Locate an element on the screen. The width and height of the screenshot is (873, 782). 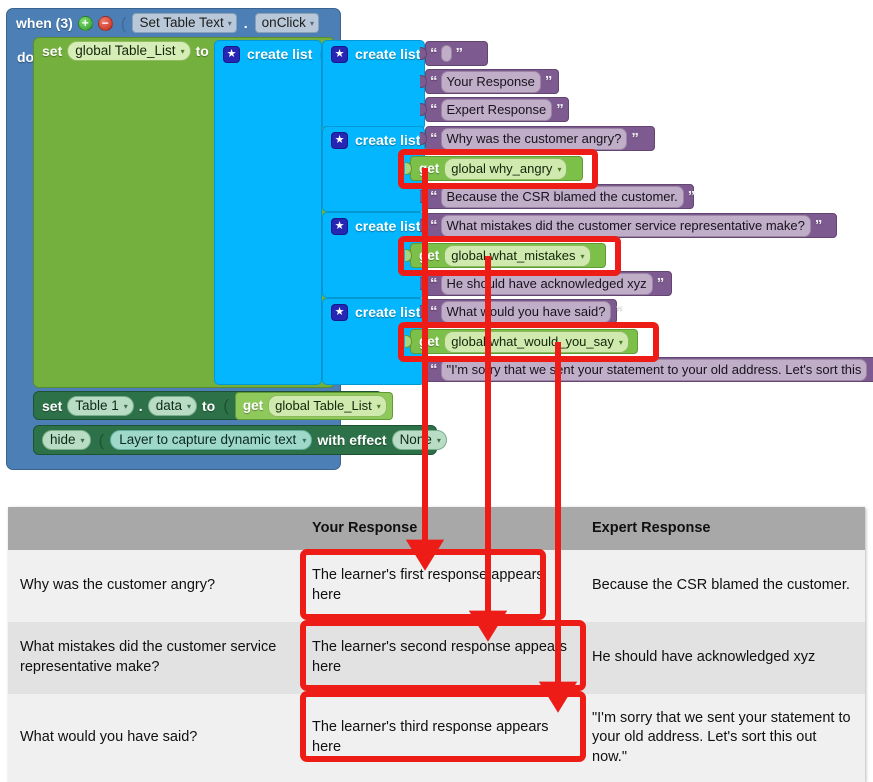
socket-notch-icon: ( is located at coordinates (226, 405).